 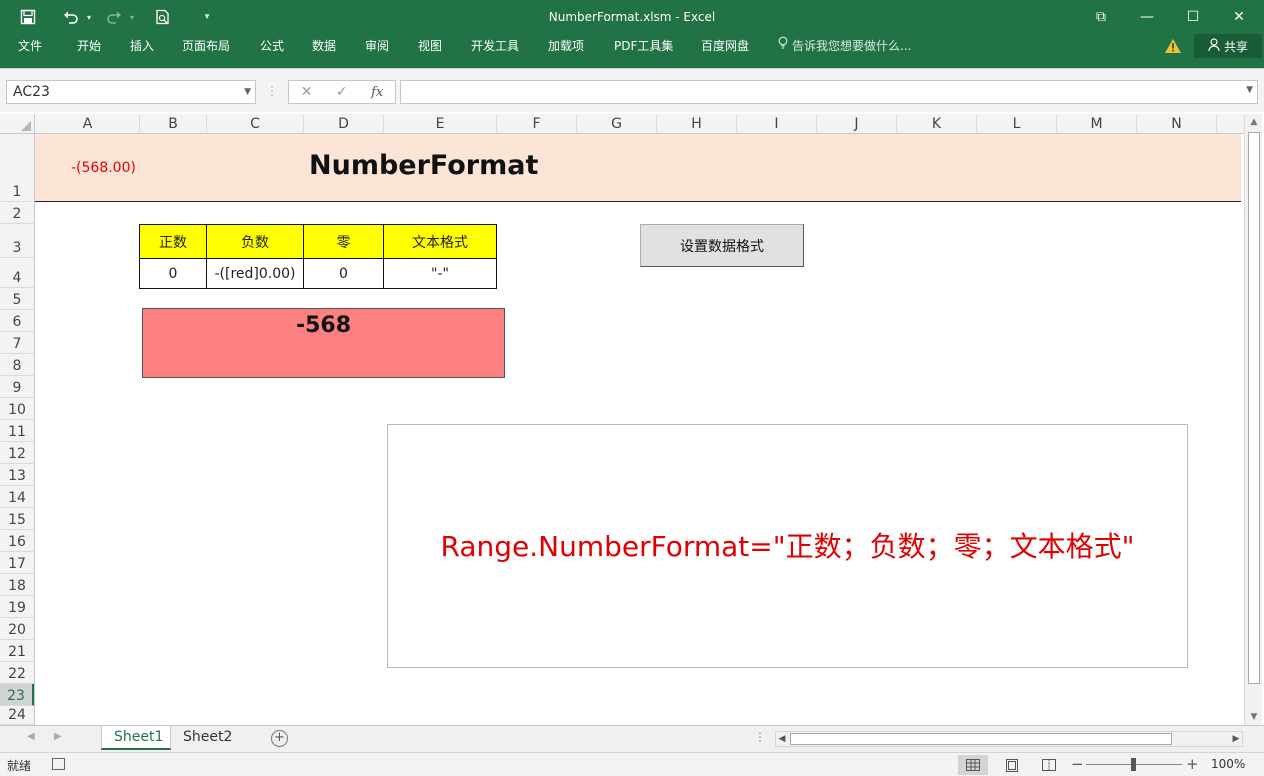 I want to click on tab-data: 数据, so click(x=324, y=46).